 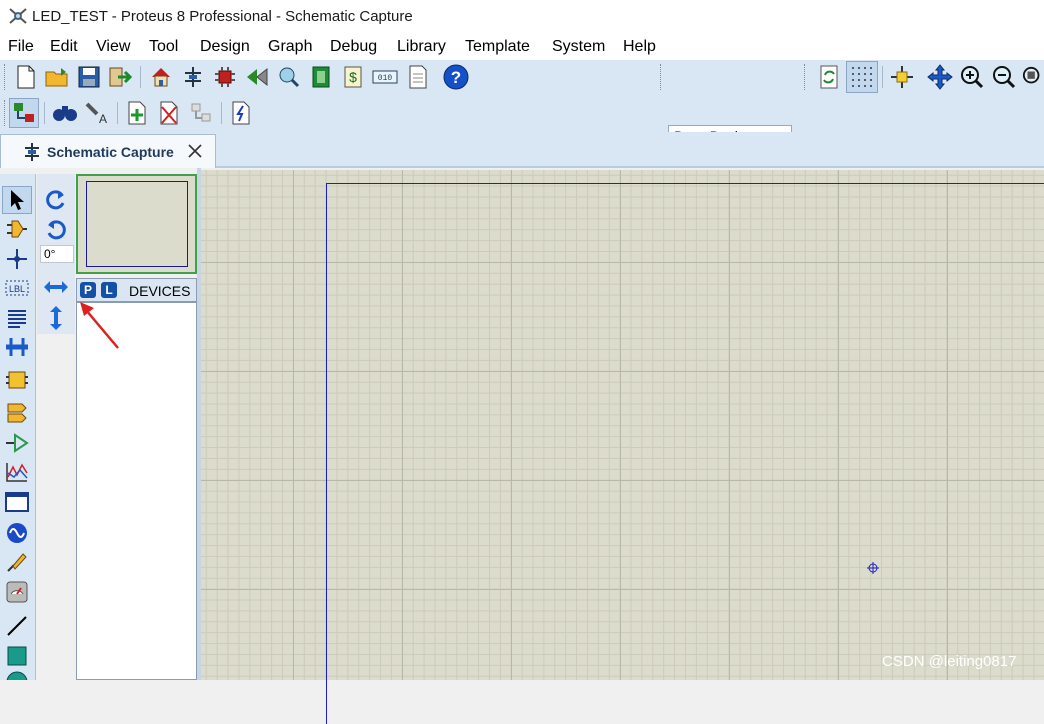 What do you see at coordinates (17, 626) in the screenshot?
I see `line-mode-icon` at bounding box center [17, 626].